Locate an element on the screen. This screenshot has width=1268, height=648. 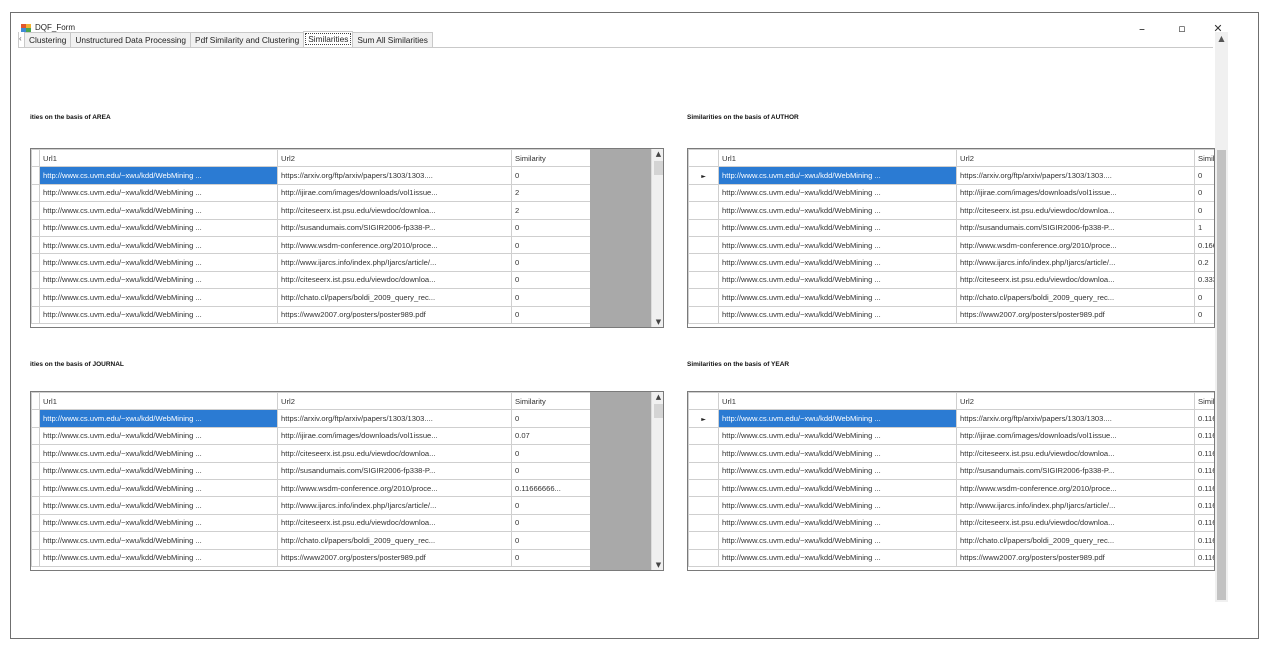
tab-similarities: Similarities is located at coordinates (328, 39).